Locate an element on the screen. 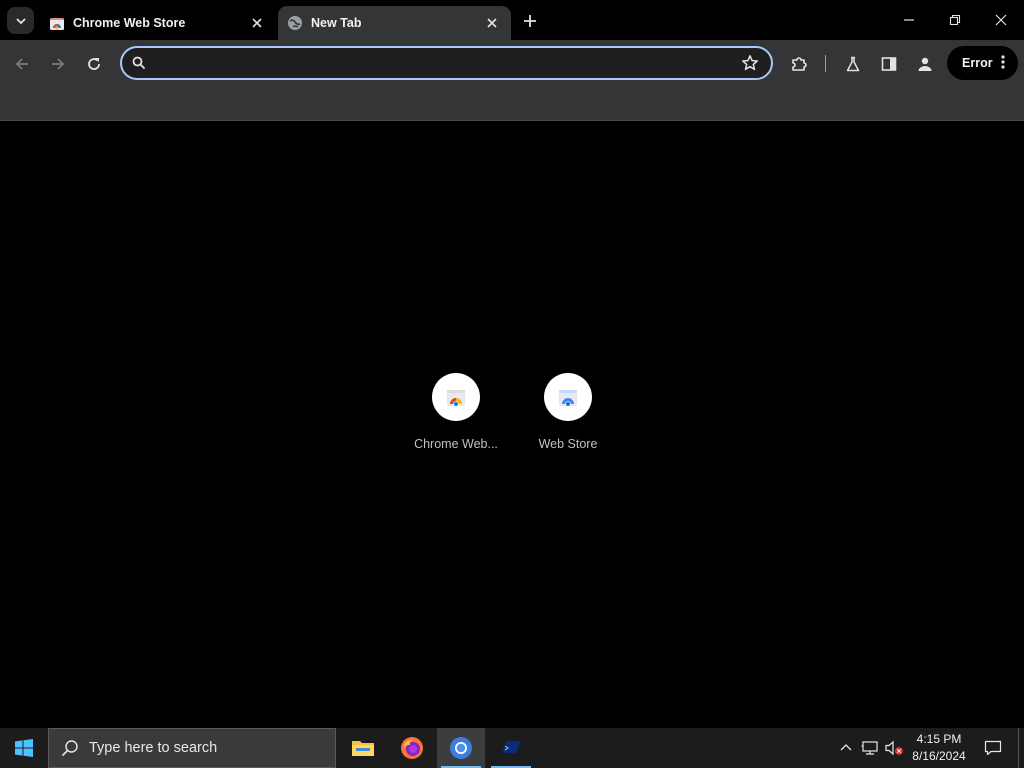 The image size is (1024, 768). network-icon is located at coordinates (869, 748).